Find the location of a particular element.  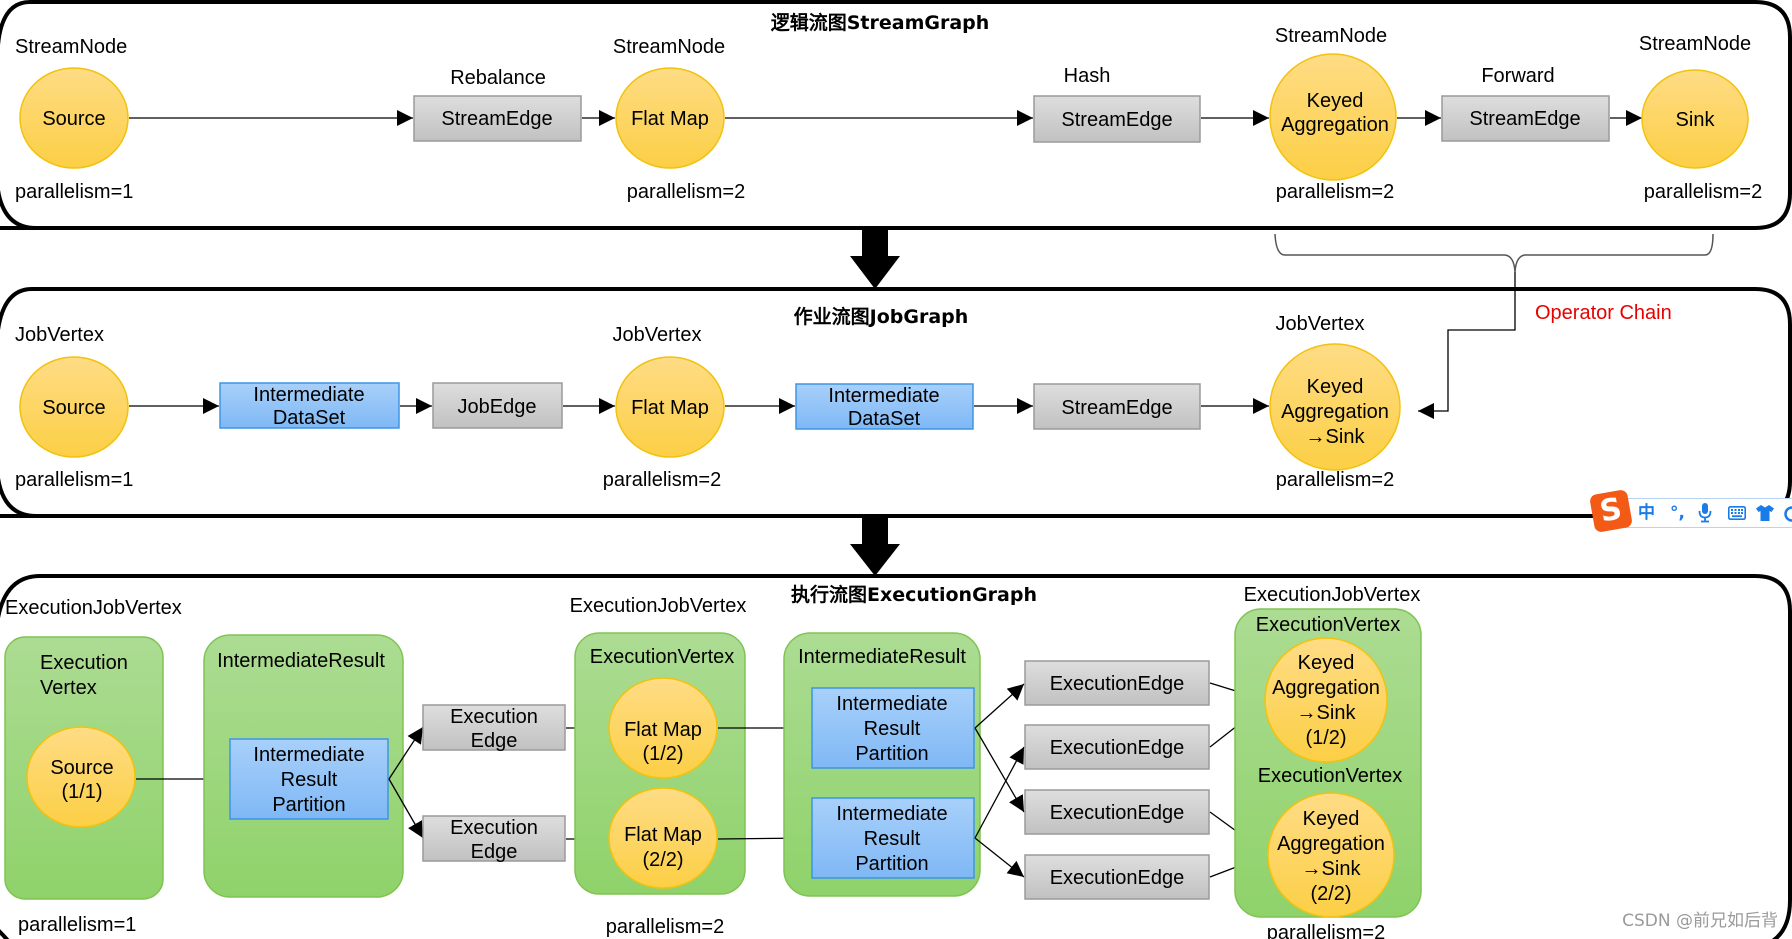

job-edge-label: JobEdge is located at coordinates (497, 407).